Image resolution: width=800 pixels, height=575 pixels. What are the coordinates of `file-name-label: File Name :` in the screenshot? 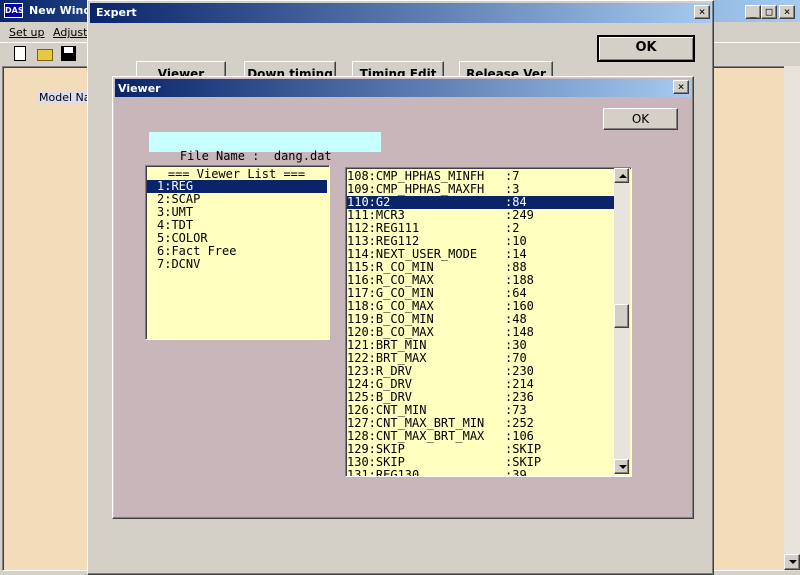 It's located at (219, 156).